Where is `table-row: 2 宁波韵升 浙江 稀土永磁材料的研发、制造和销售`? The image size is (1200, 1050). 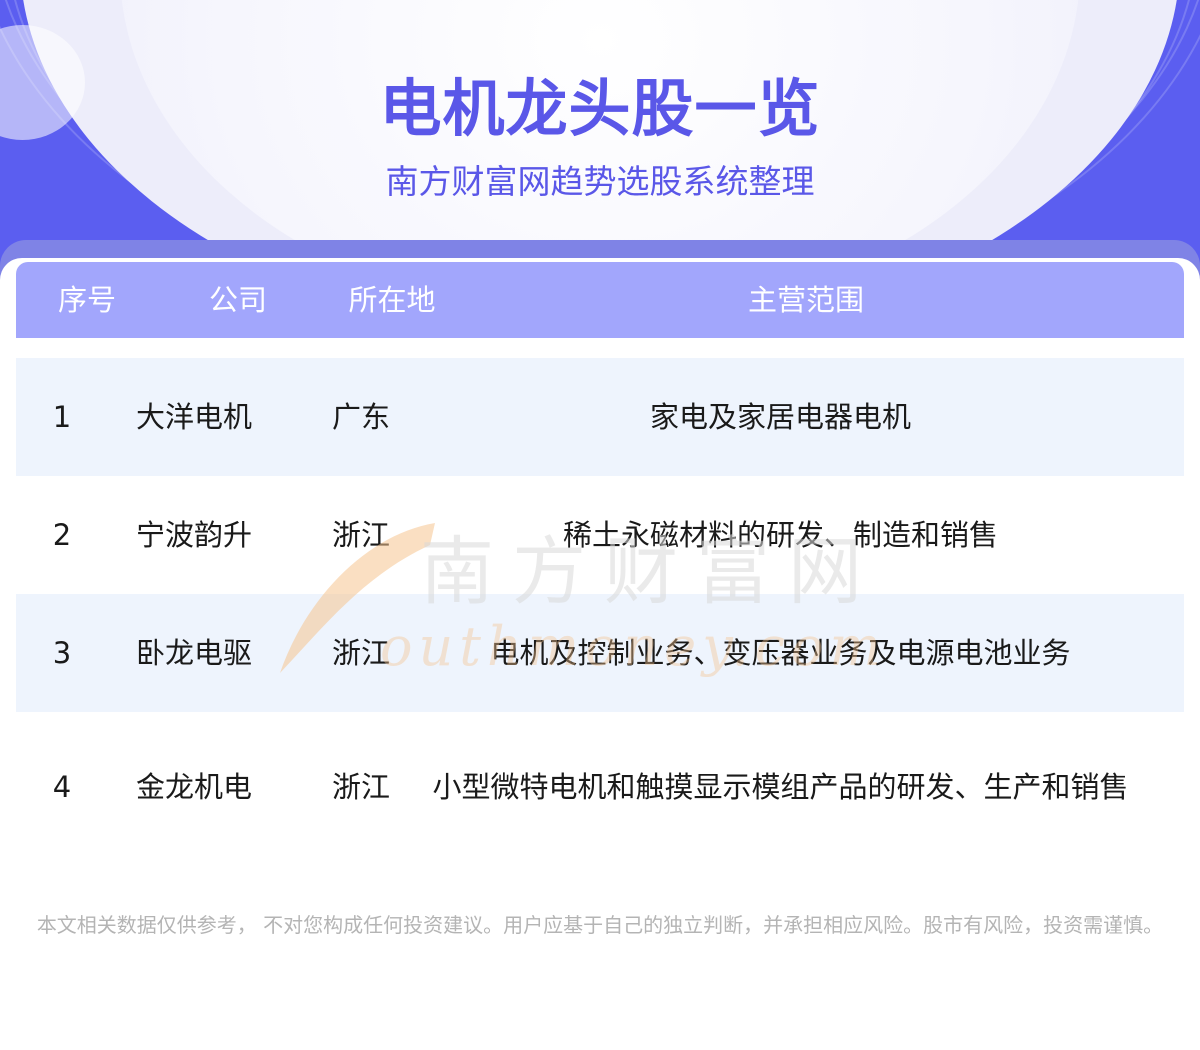 table-row: 2 宁波韵升 浙江 稀土永磁材料的研发、制造和销售 is located at coordinates (600, 535).